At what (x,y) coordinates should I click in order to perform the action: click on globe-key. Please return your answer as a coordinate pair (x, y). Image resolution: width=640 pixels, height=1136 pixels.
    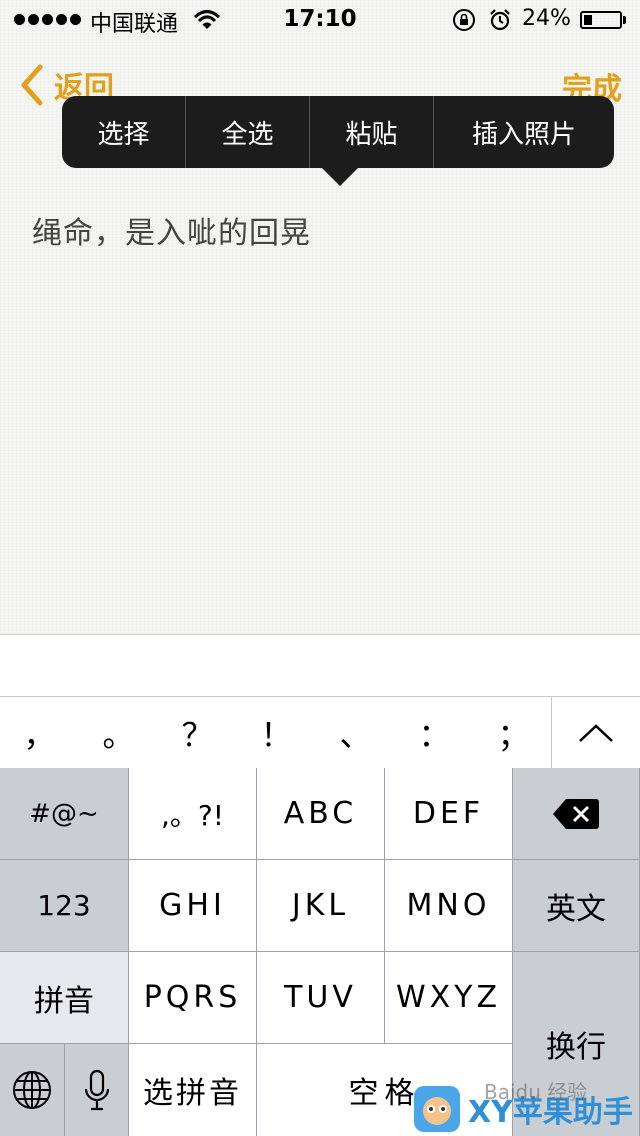
    Looking at the image, I should click on (32, 1090).